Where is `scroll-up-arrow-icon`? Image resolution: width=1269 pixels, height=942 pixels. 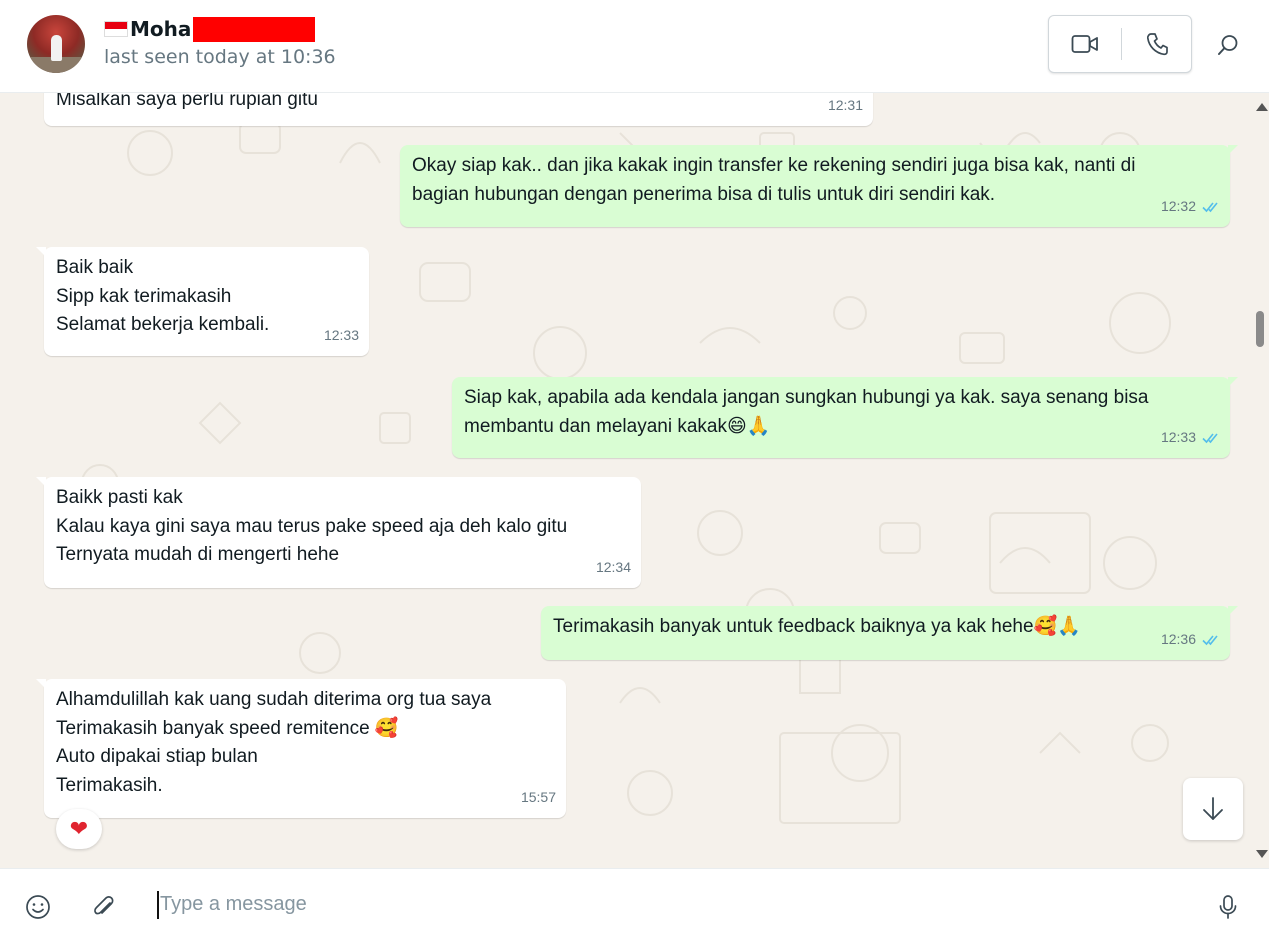
scroll-up-arrow-icon is located at coordinates (1262, 107).